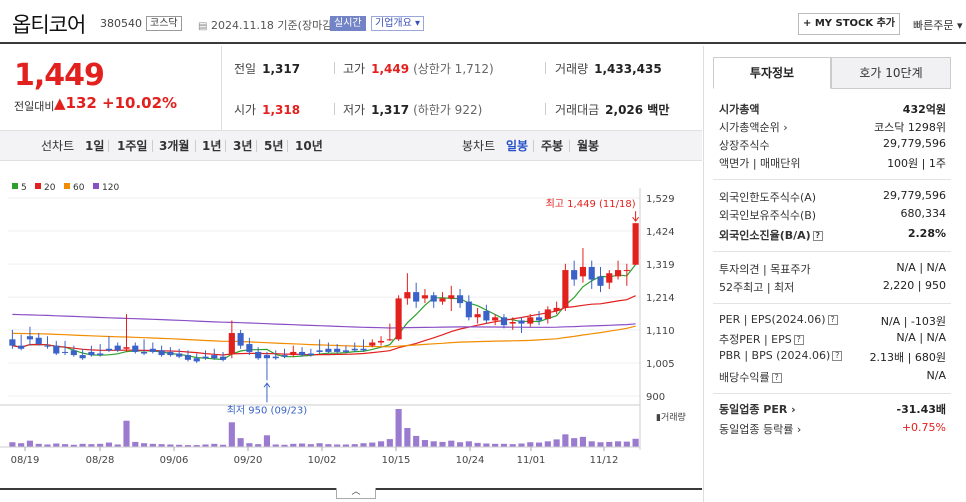 The height and width of the screenshot is (502, 966). I want to click on y-tick-label: 1,214, so click(660, 298).